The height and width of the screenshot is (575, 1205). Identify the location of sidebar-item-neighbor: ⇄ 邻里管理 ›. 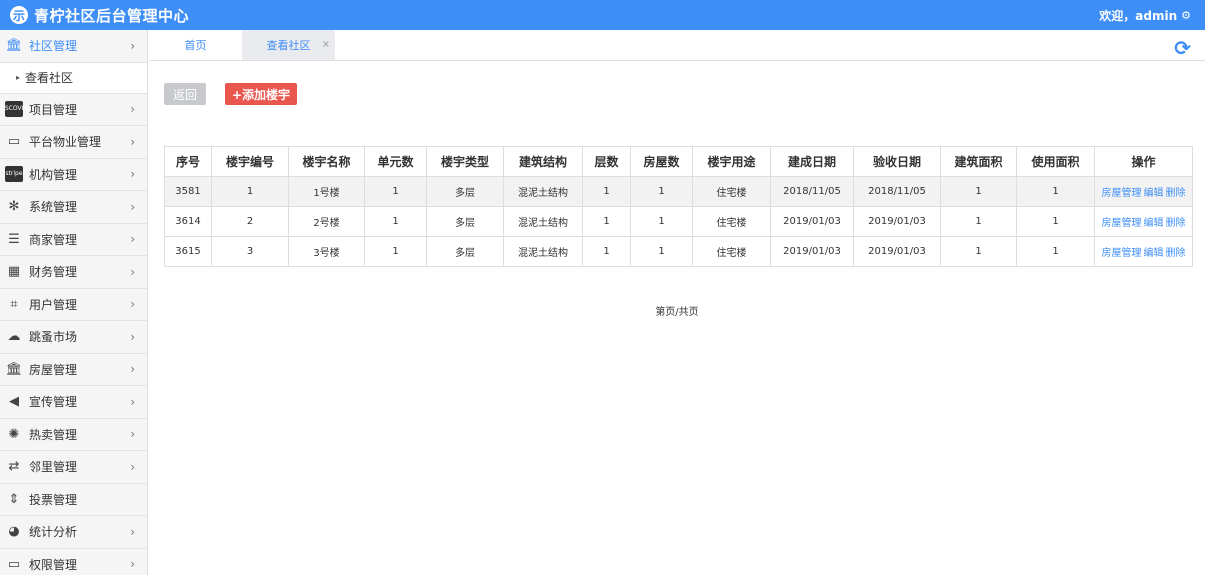
(73, 467).